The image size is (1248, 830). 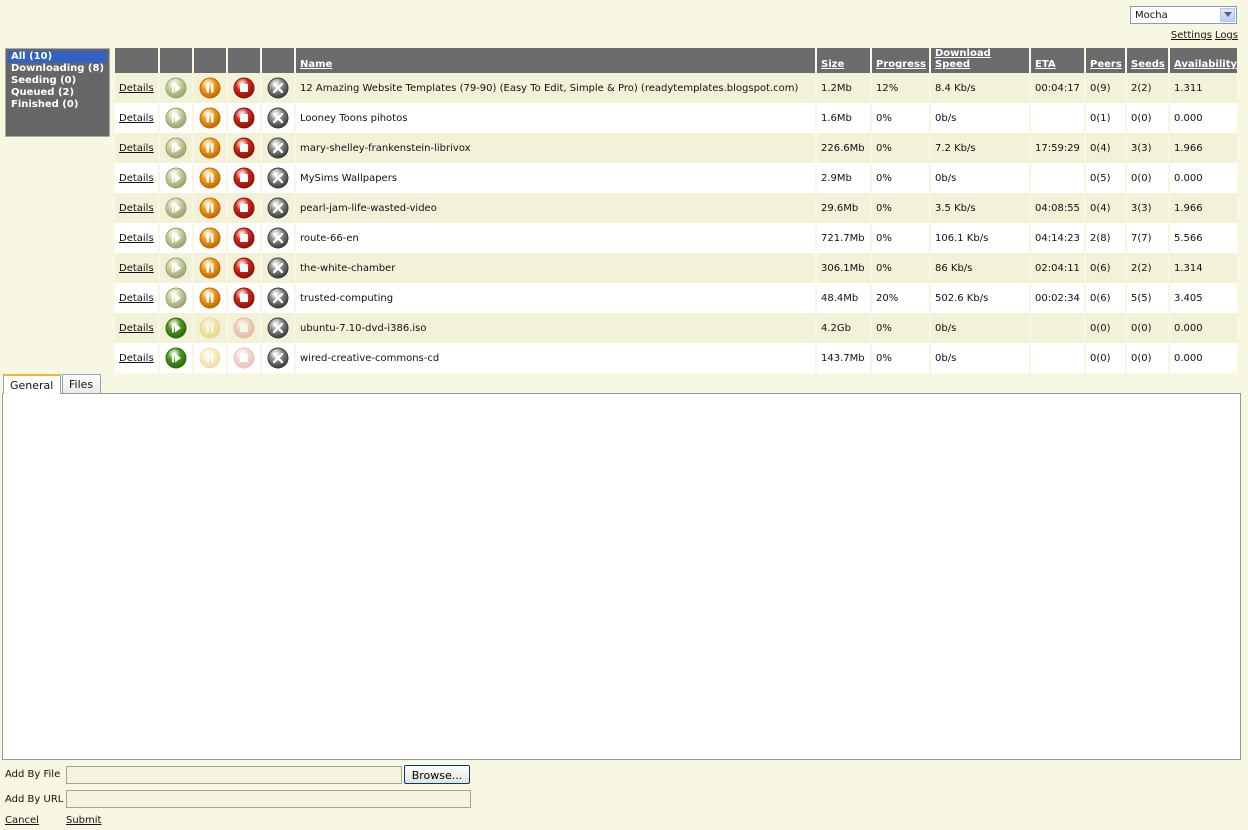 What do you see at coordinates (1191, 35) in the screenshot?
I see `settings-link: Settings` at bounding box center [1191, 35].